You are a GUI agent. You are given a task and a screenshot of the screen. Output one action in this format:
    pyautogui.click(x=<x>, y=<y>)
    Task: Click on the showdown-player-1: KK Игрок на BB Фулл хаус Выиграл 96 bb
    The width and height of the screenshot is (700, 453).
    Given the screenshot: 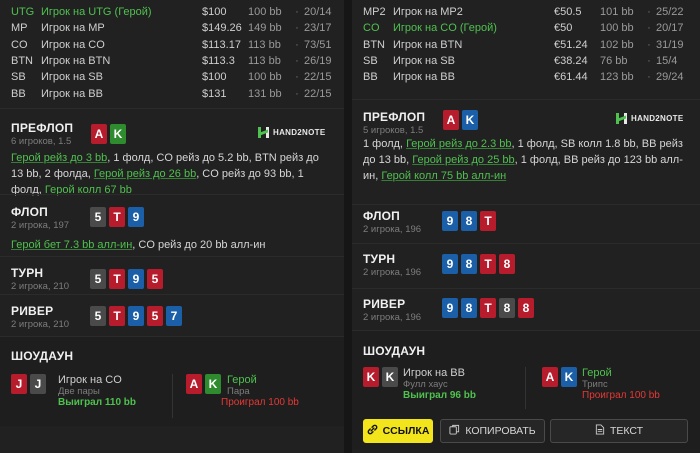 What is the action you would take?
    pyautogui.click(x=419, y=384)
    